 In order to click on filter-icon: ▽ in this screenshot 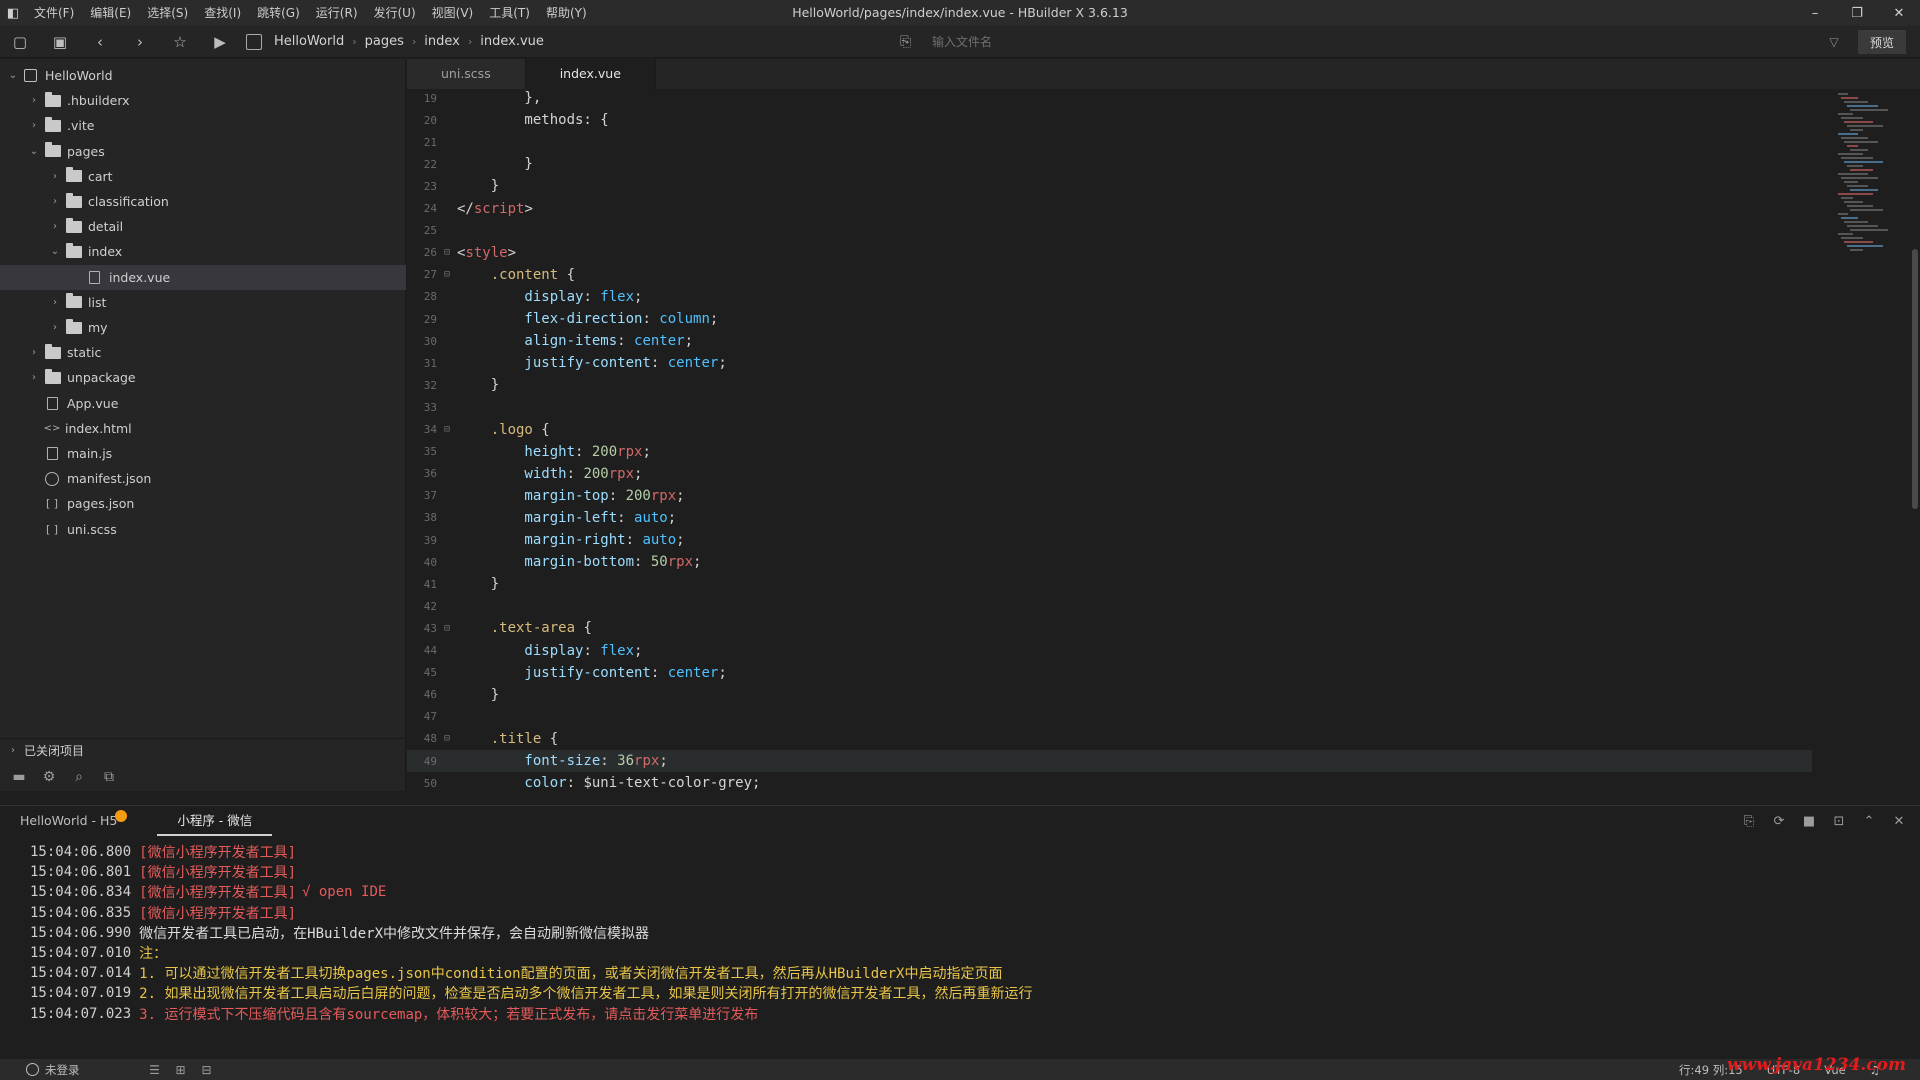, I will do `click(1834, 42)`.